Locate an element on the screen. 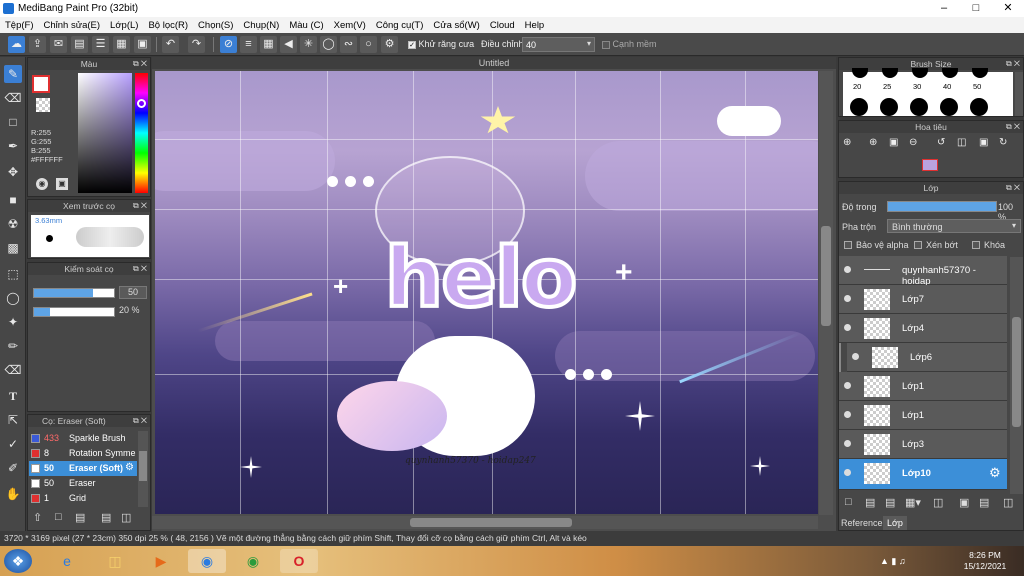 The width and height of the screenshot is (1024, 576). menu-file: Tệp(F) is located at coordinates (19, 25).